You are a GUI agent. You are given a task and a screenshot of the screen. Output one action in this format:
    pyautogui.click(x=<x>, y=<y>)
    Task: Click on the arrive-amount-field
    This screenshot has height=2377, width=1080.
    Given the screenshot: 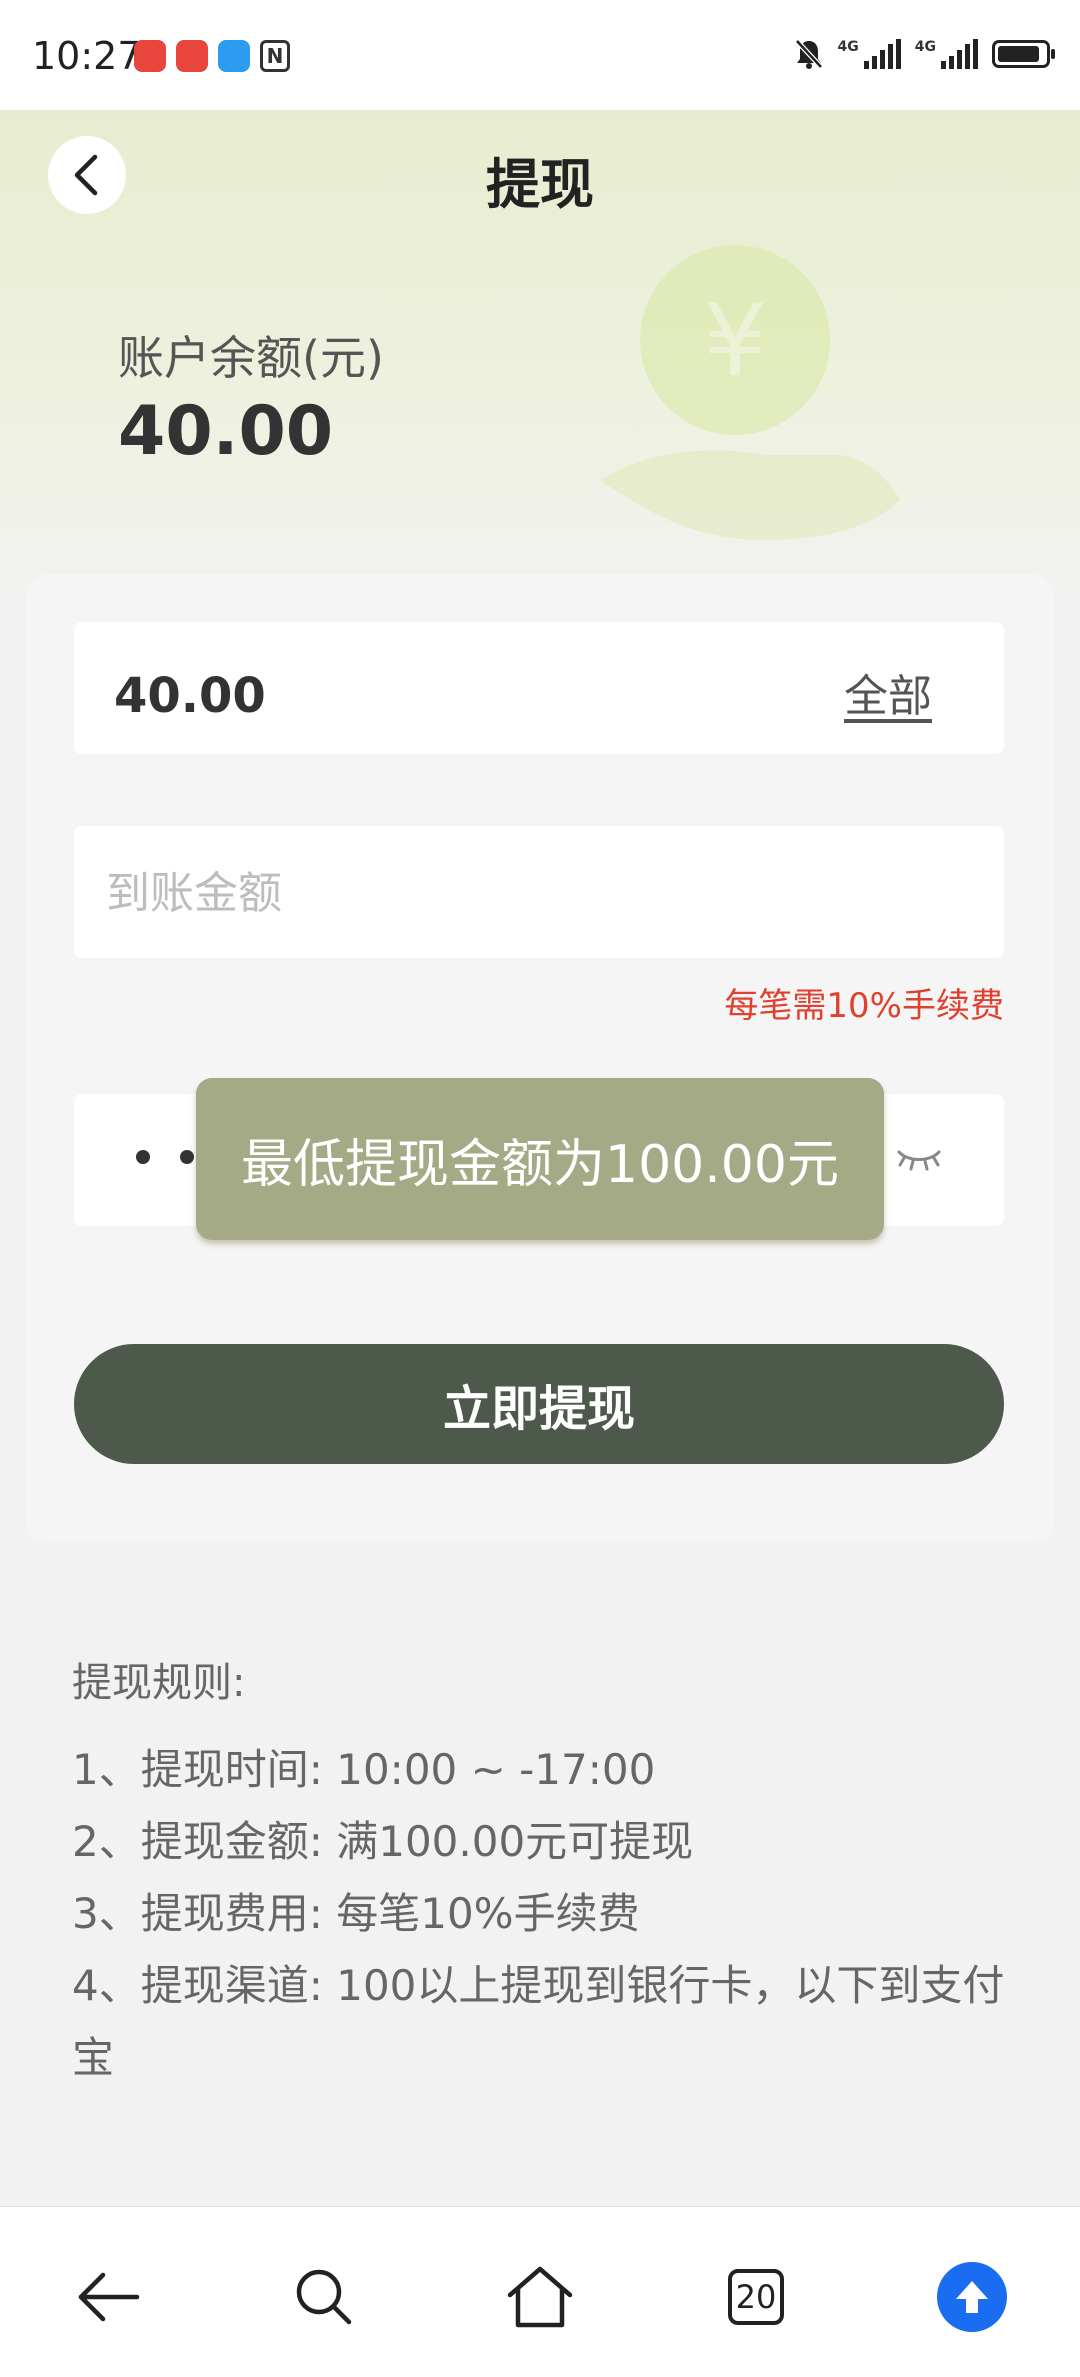 What is the action you would take?
    pyautogui.click(x=539, y=893)
    